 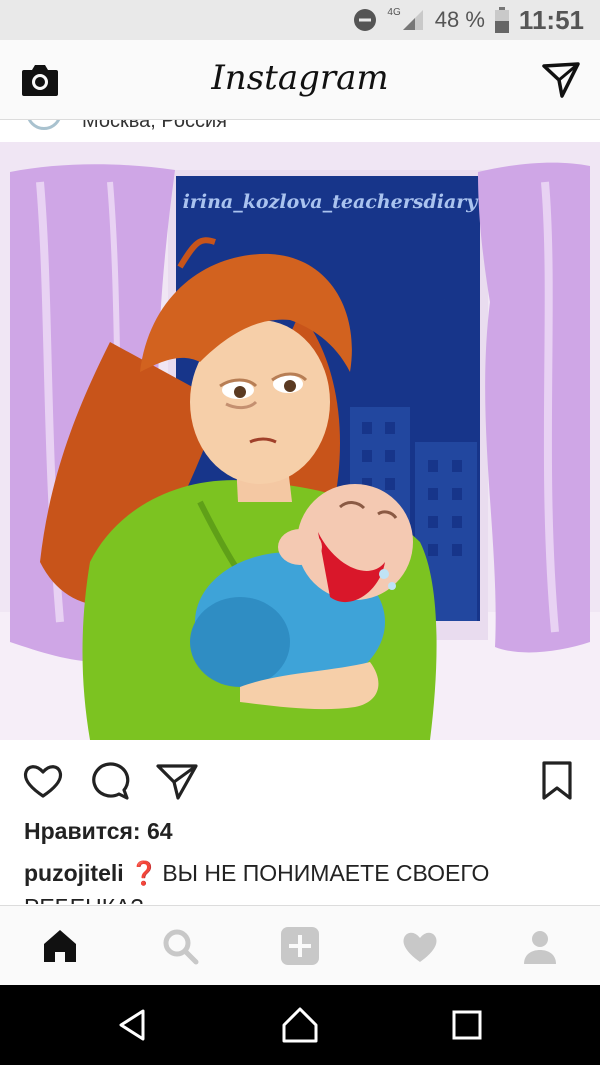 I want to click on likes-count: Нравится: 64, so click(x=98, y=831).